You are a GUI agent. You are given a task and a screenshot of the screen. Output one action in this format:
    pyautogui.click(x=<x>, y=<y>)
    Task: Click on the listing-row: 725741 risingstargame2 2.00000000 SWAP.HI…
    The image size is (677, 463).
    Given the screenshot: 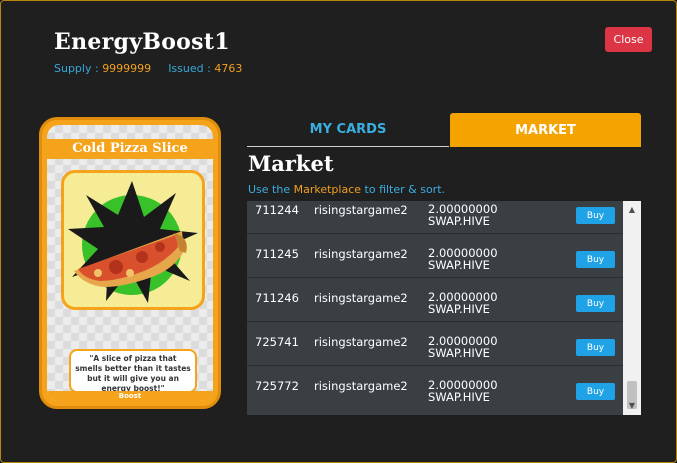 What is the action you would take?
    pyautogui.click(x=435, y=343)
    